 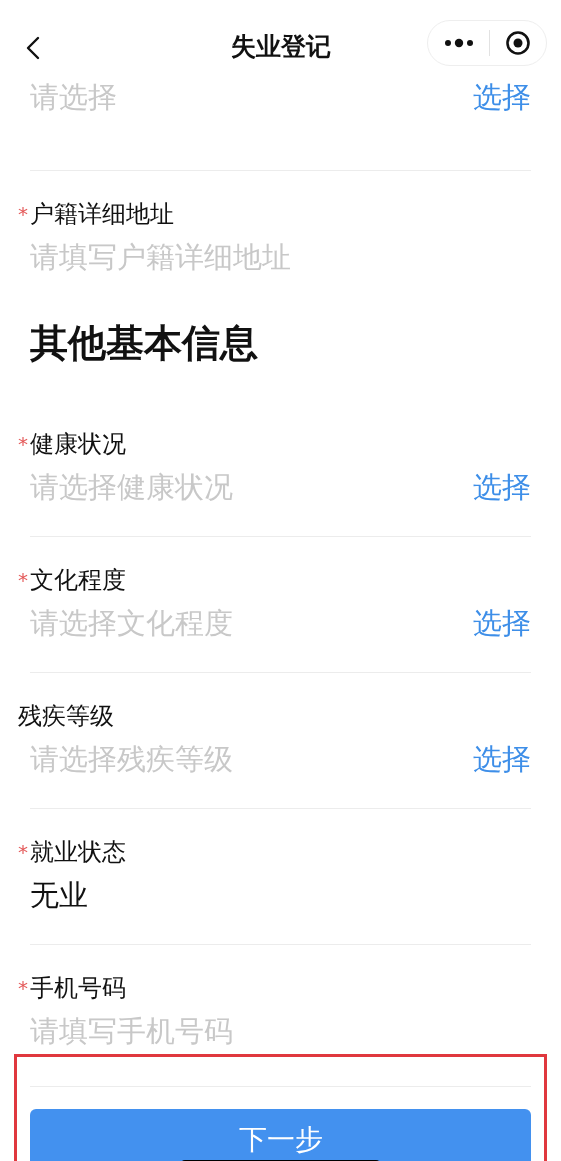 What do you see at coordinates (102, 214) in the screenshot?
I see `field-label: 户籍详细地址` at bounding box center [102, 214].